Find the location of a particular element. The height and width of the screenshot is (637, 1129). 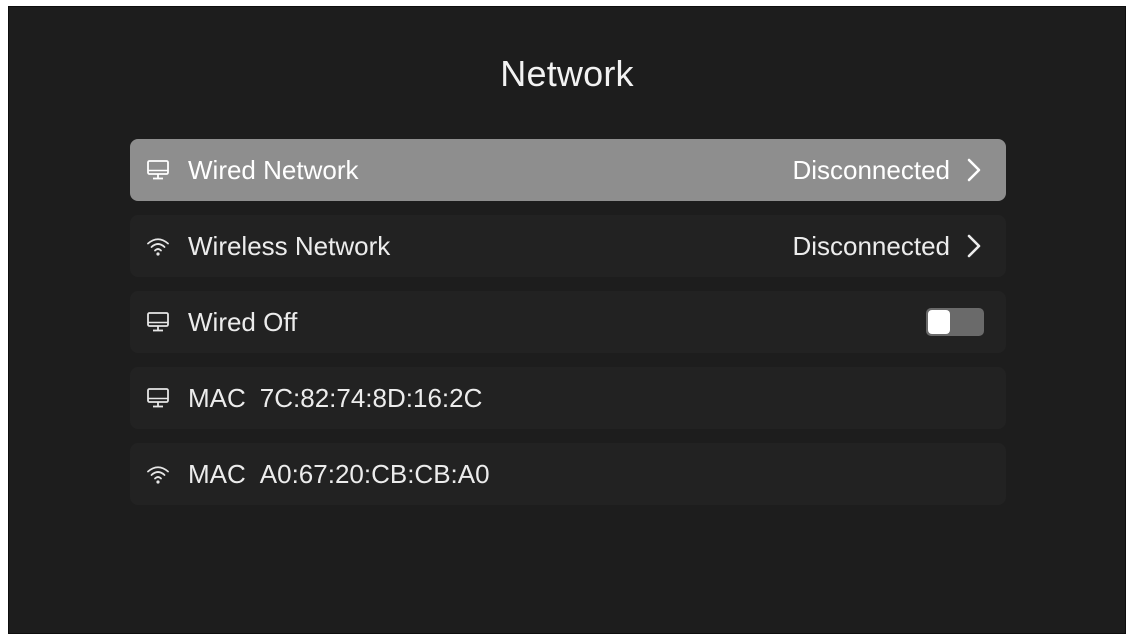

wired-mac-text: MAC 7C:82:74:8D:16:2C is located at coordinates (586, 398).